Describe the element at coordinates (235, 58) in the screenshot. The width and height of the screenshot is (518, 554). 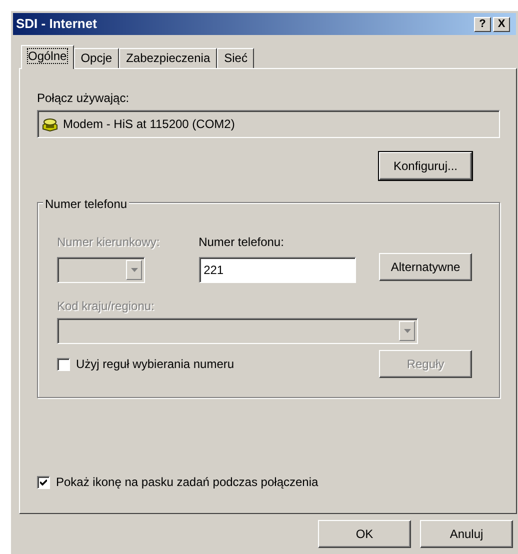
I see `tab: Sieć` at that location.